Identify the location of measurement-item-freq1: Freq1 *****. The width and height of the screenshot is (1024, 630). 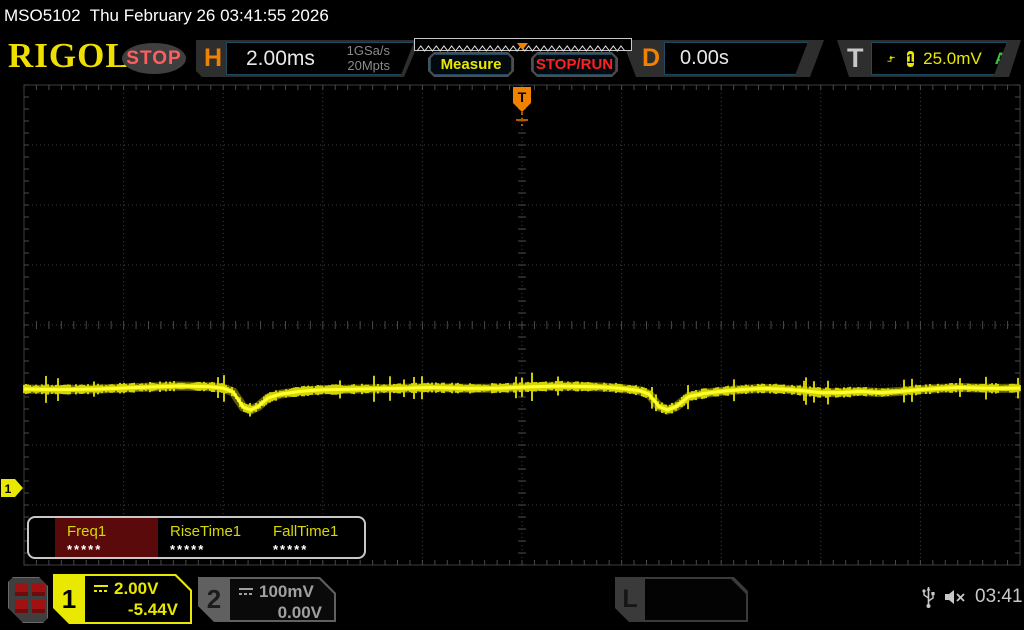
(106, 537).